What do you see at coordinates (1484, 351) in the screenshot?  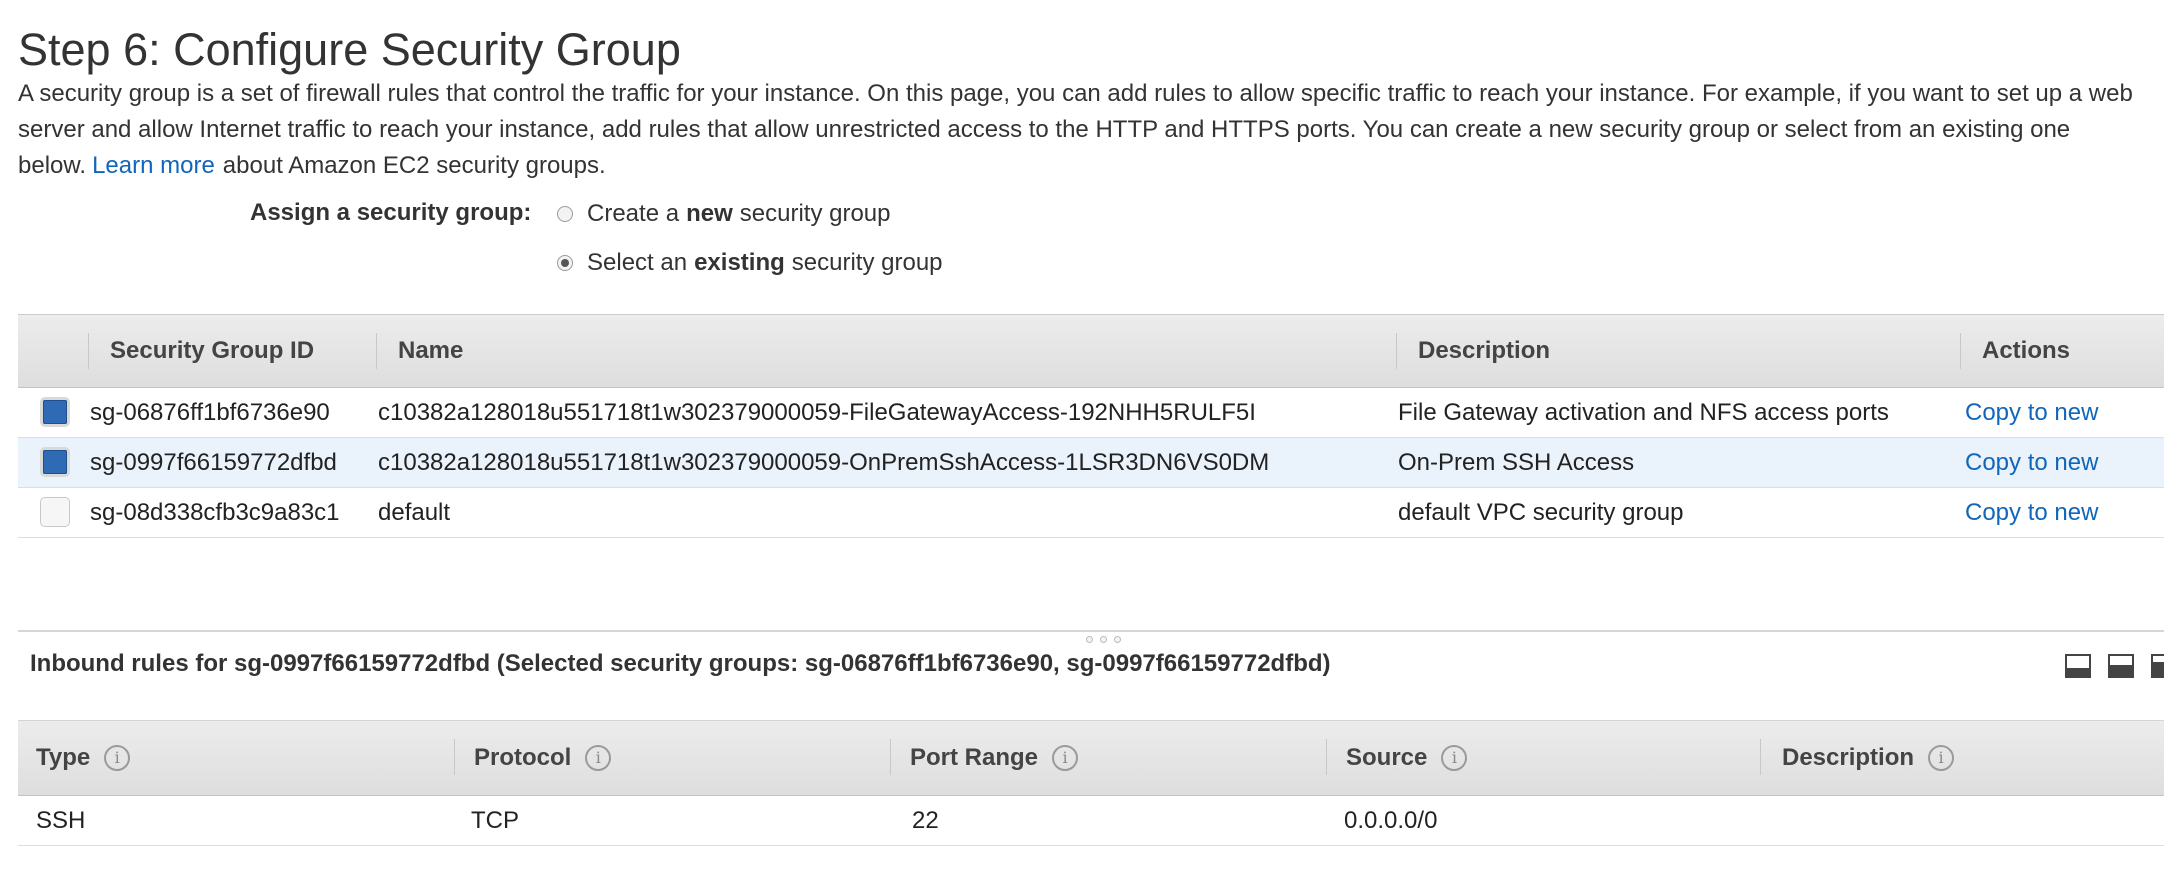 I see `column-header-description: Description` at bounding box center [1484, 351].